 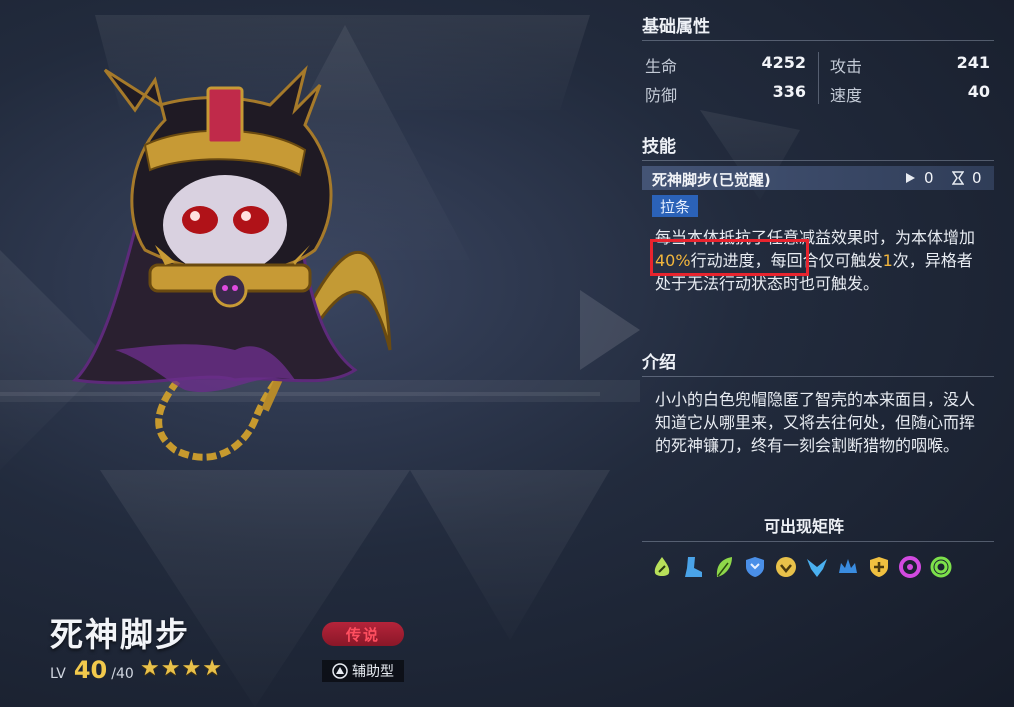 I want to click on blue-crown-icon, so click(x=848, y=567).